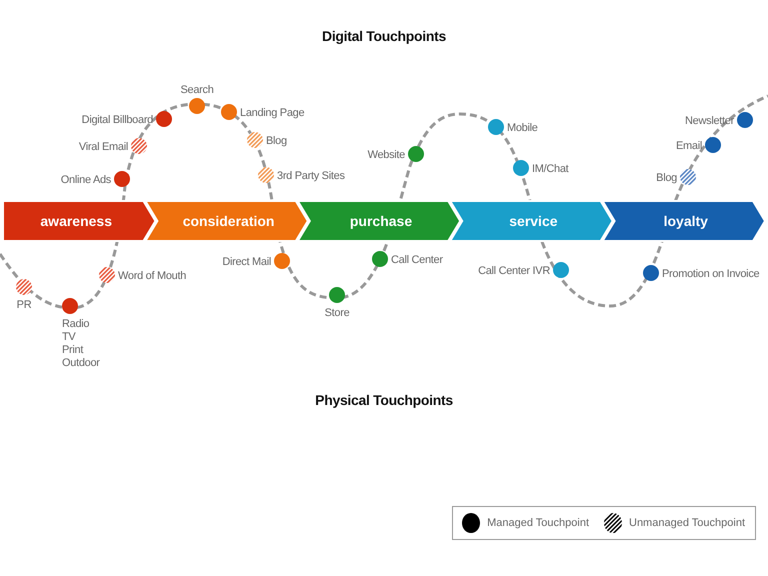 This screenshot has height=576, width=768. What do you see at coordinates (384, 400) in the screenshot?
I see `diagram-title: Physical Touchpoints` at bounding box center [384, 400].